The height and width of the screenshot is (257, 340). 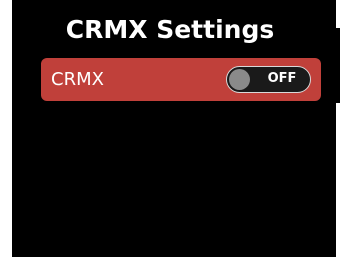 What do you see at coordinates (170, 29) in the screenshot?
I see `page-title: CRMX Settings` at bounding box center [170, 29].